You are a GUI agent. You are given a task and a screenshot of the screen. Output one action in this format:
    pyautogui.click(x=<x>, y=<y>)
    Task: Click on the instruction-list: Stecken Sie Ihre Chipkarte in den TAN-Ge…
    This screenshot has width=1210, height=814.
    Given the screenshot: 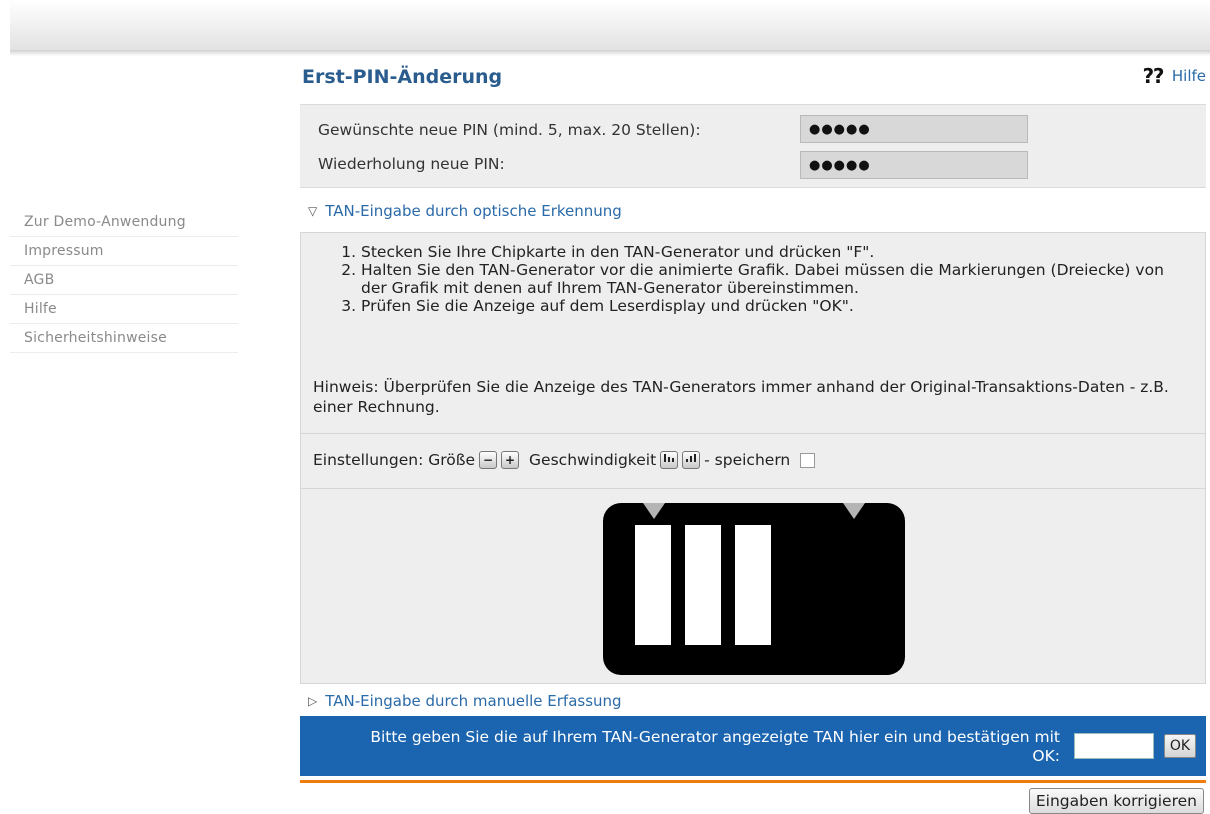 What is the action you would take?
    pyautogui.click(x=751, y=279)
    